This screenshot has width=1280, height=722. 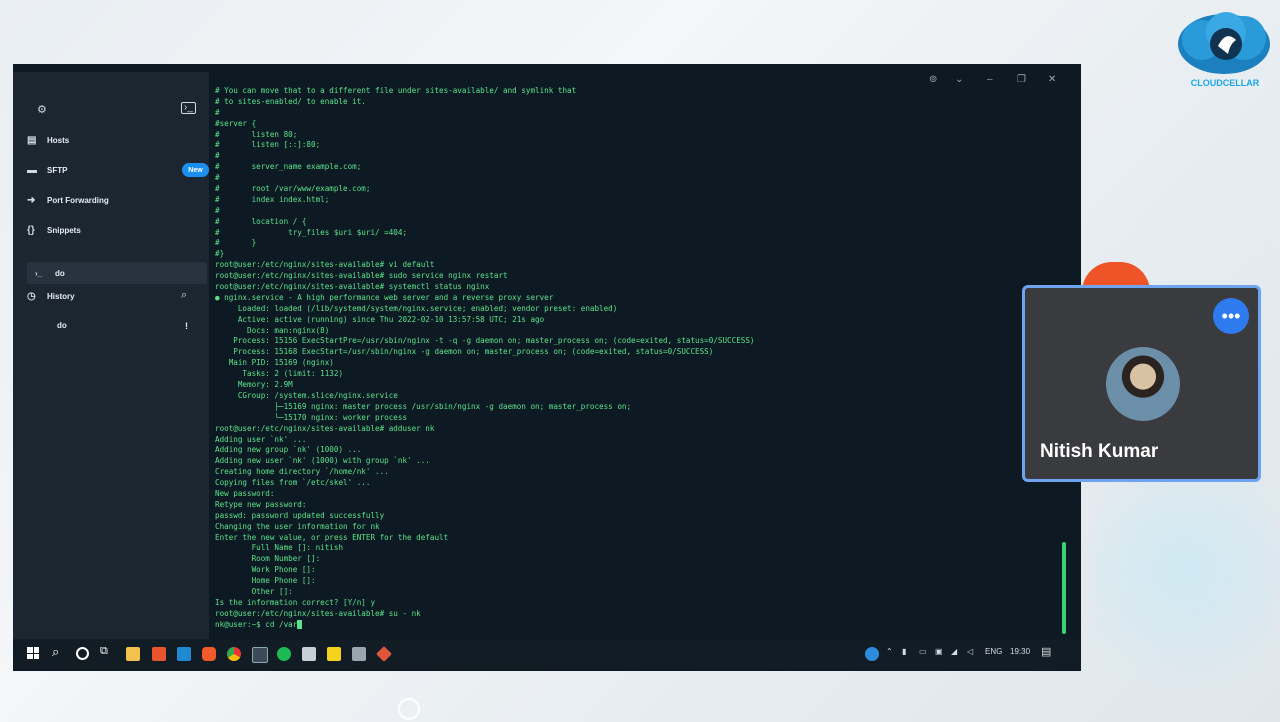 I want to click on terminal-line: #}, so click(x=220, y=254).